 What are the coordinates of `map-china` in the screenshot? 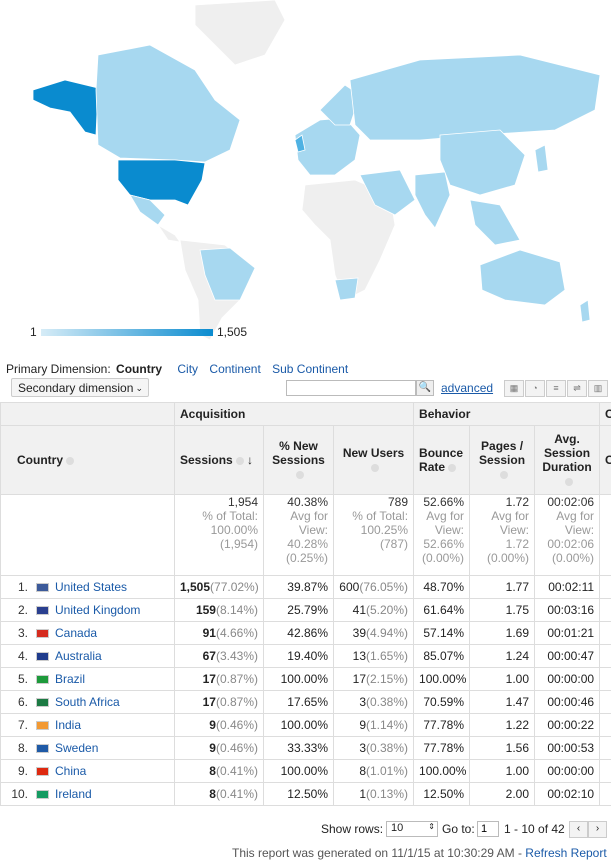 It's located at (482, 162).